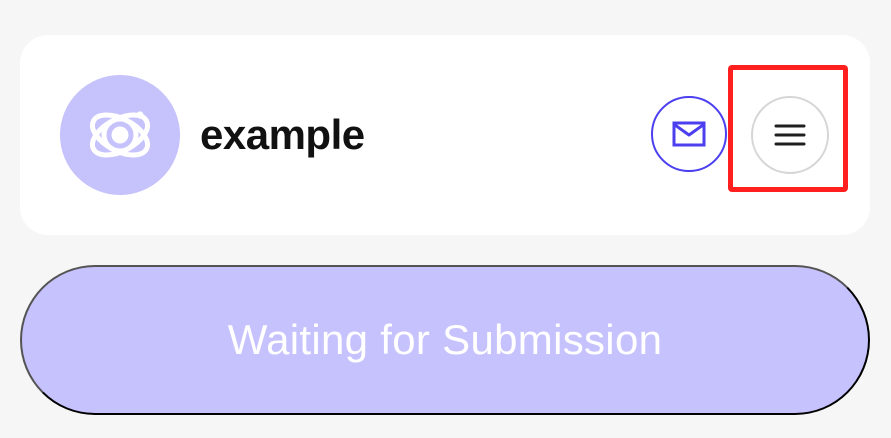  I want to click on avatar, so click(120, 135).